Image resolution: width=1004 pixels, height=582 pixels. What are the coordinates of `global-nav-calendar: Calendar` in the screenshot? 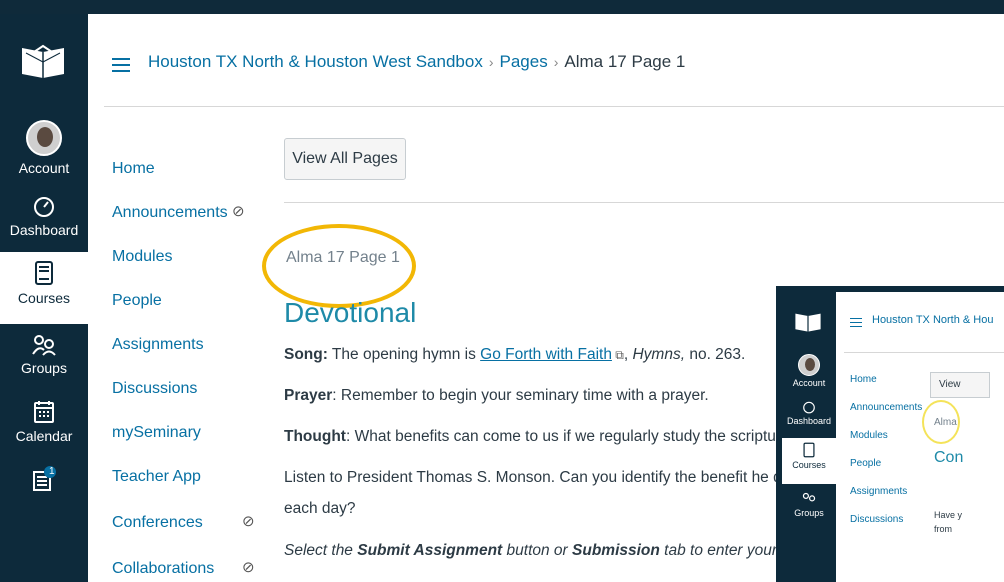 It's located at (44, 422).